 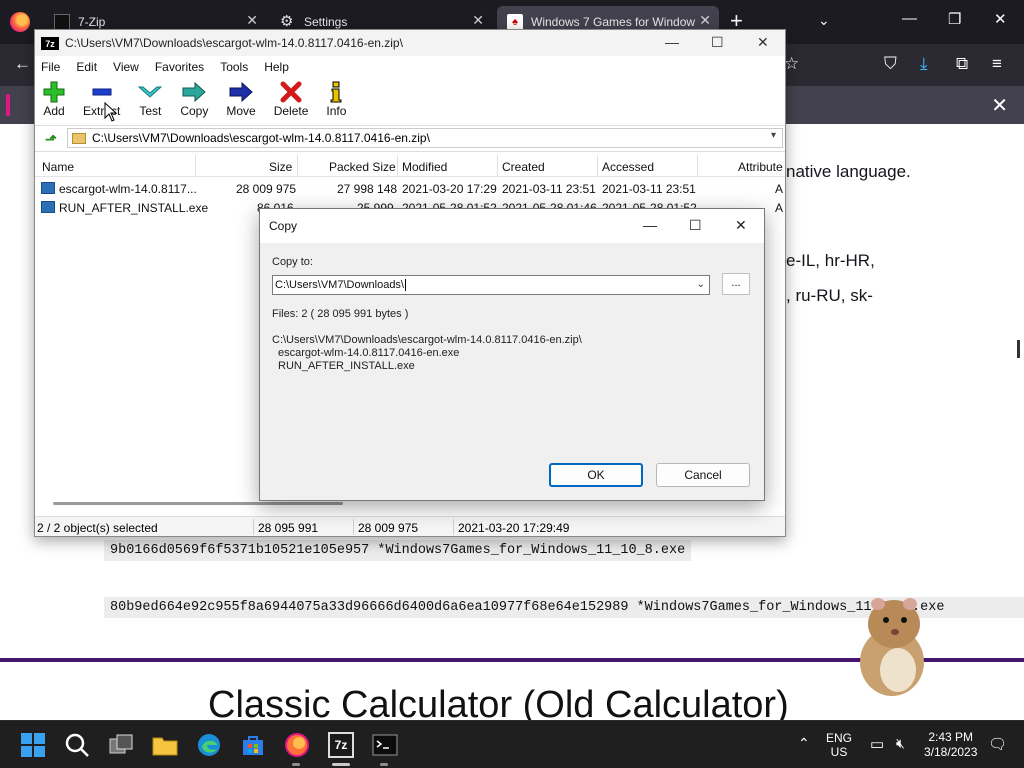 I want to click on volume-muted-icon: 🔇︎, so click(x=900, y=743).